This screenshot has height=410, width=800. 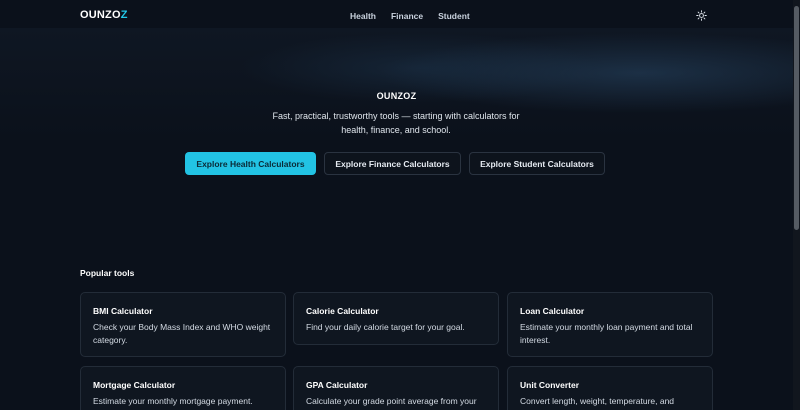 I want to click on page-scrollbar, so click(x=796, y=205).